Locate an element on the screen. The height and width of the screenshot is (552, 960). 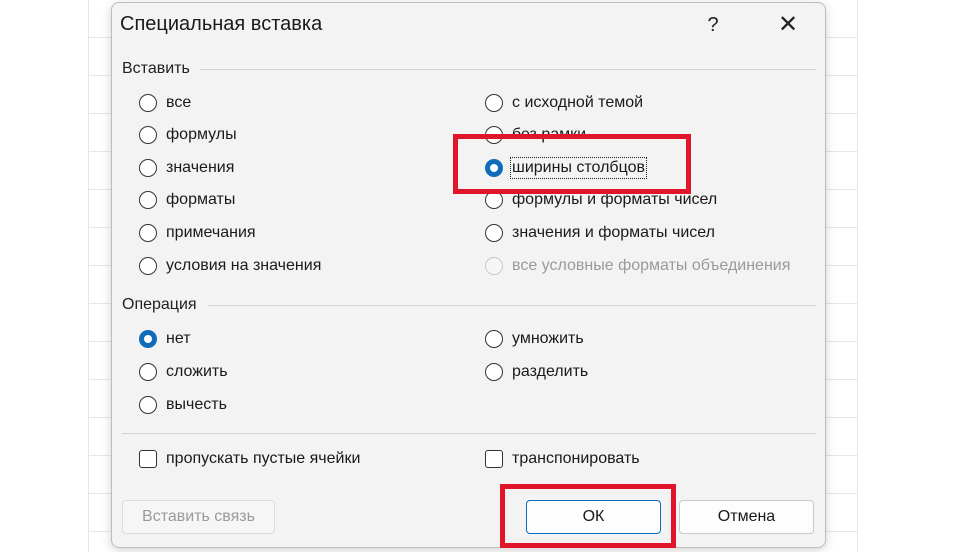
paste-option-source-theme: с исходной темой is located at coordinates (564, 103).